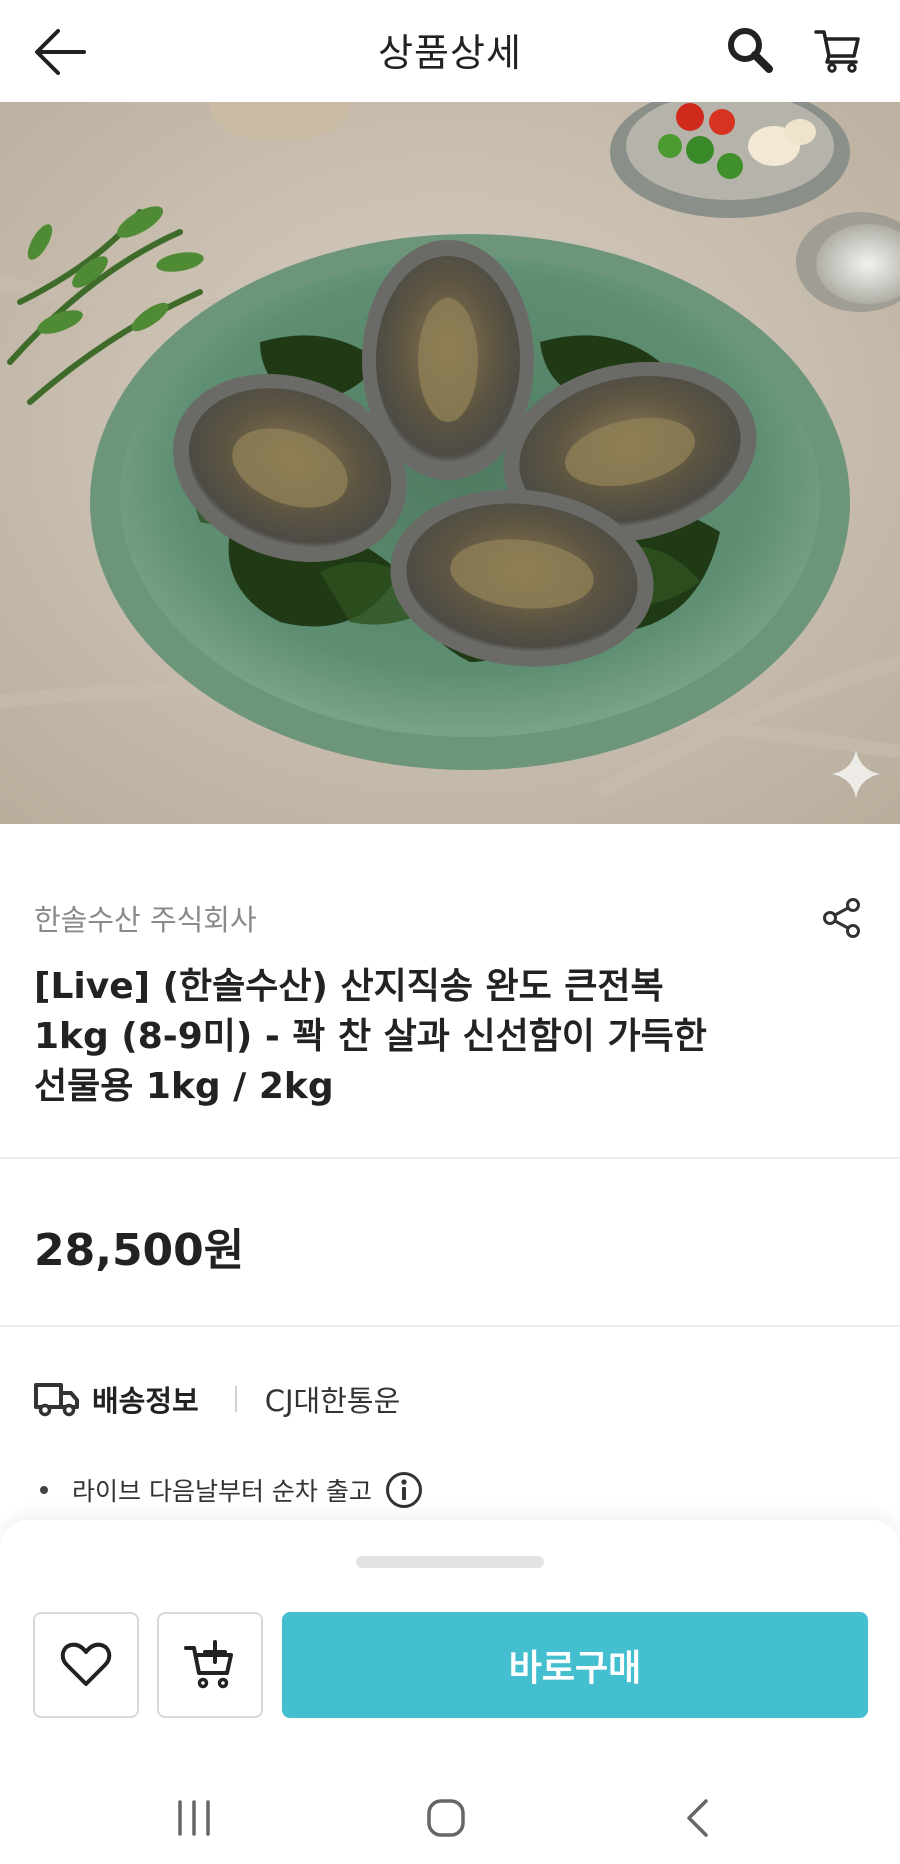  I want to click on app-header: 상품상세, so click(450, 50).